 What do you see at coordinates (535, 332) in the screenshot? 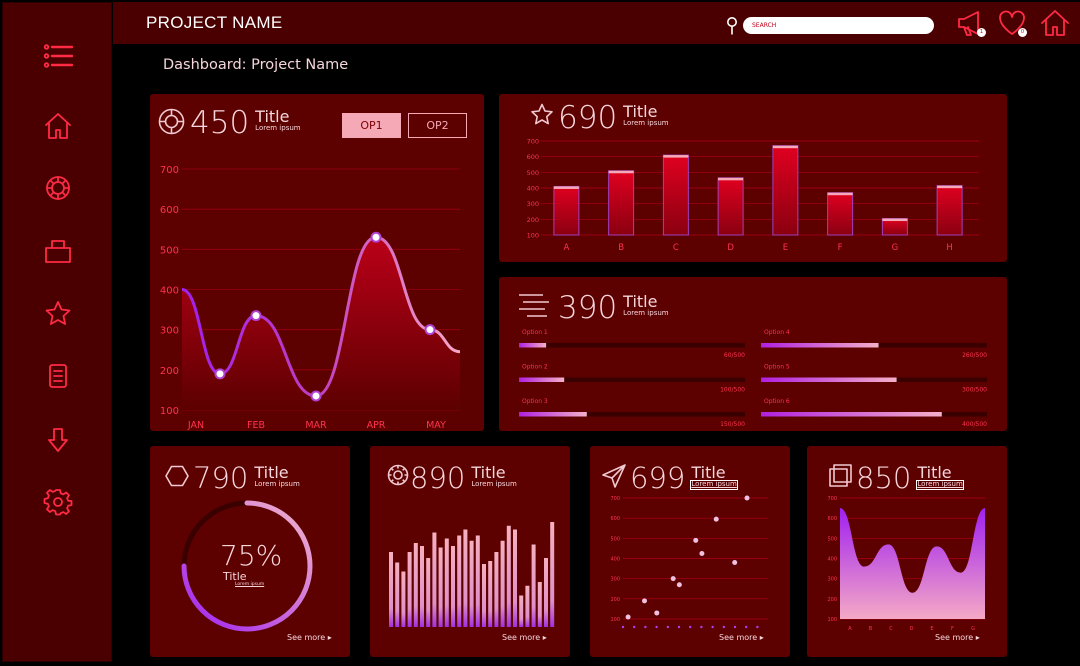
I see `progress-label: Option 1` at bounding box center [535, 332].